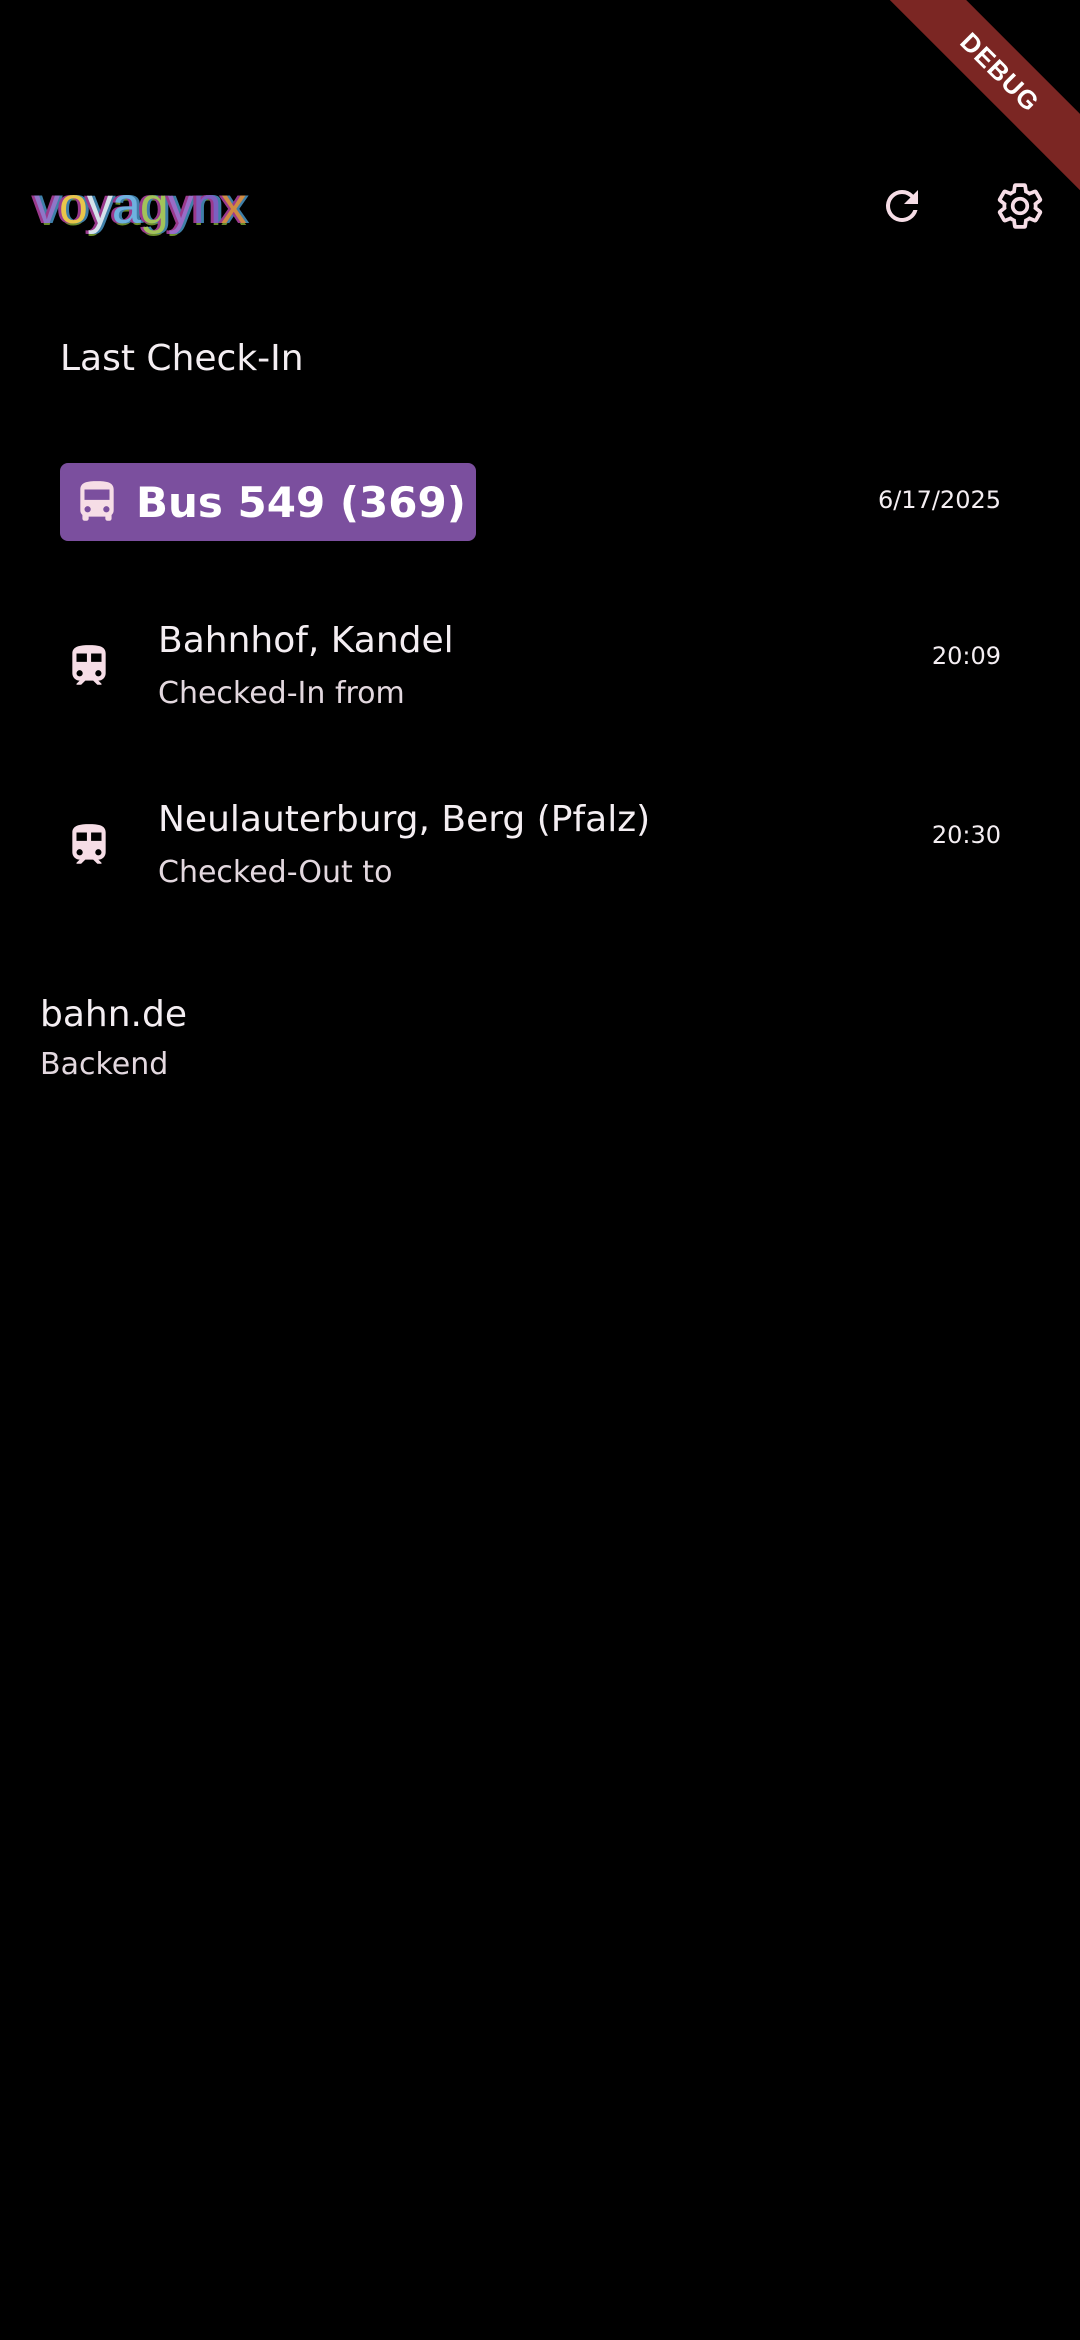 The width and height of the screenshot is (1080, 2340). I want to click on stop-time: 20:30, so click(966, 835).